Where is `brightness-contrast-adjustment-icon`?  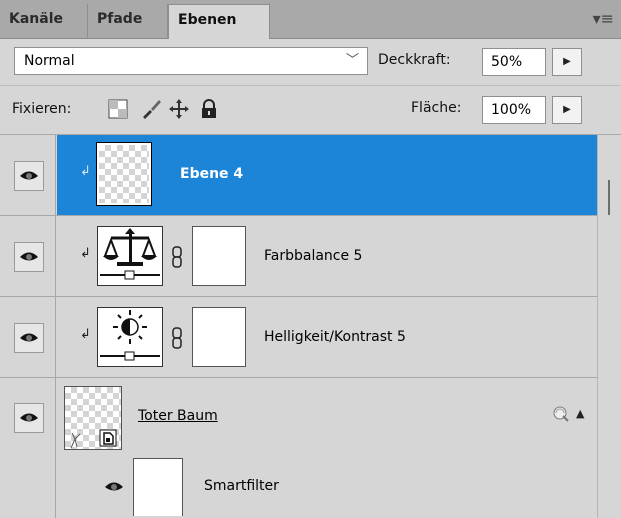
brightness-contrast-adjustment-icon is located at coordinates (130, 337).